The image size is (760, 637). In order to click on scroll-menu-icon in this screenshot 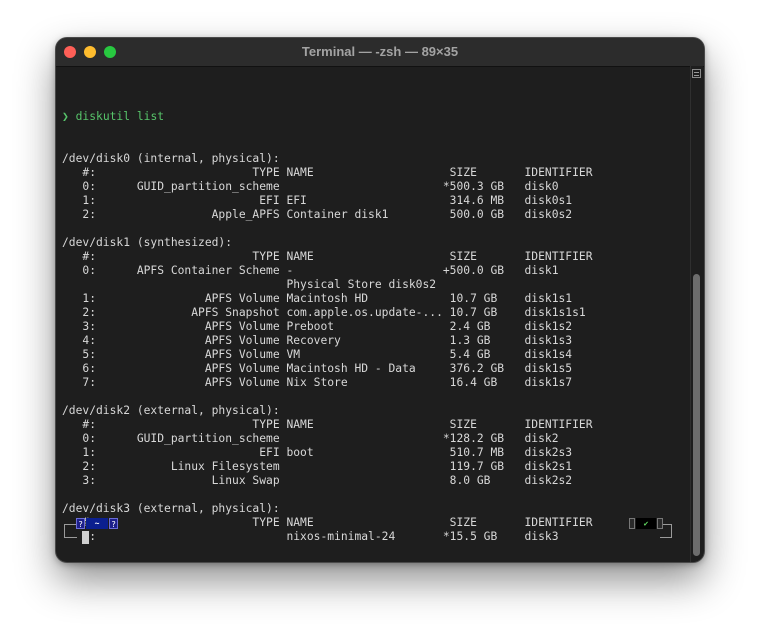, I will do `click(696, 73)`.